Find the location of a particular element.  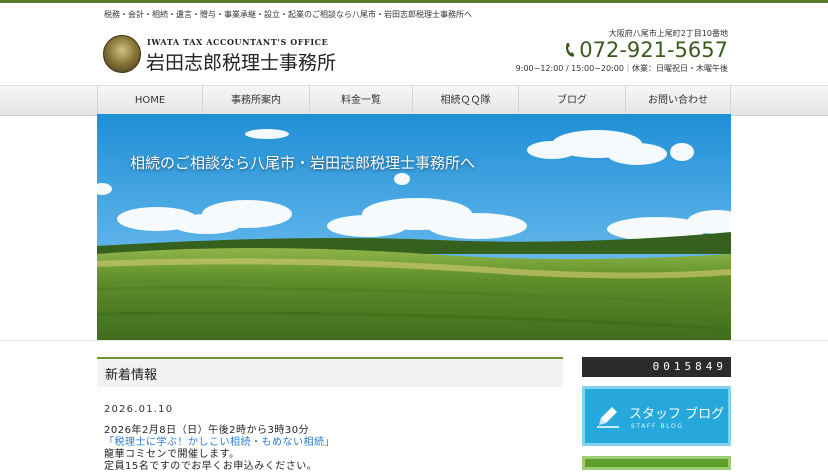

nav-item-fees: 料金一覧 is located at coordinates (361, 100).